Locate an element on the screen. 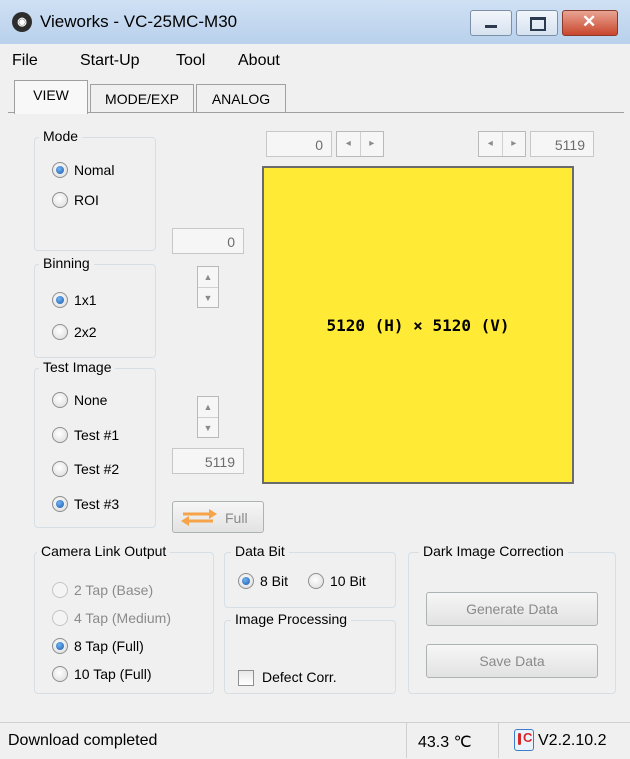 This screenshot has height=759, width=630. bit-10-radio: 10 Bit is located at coordinates (337, 581).